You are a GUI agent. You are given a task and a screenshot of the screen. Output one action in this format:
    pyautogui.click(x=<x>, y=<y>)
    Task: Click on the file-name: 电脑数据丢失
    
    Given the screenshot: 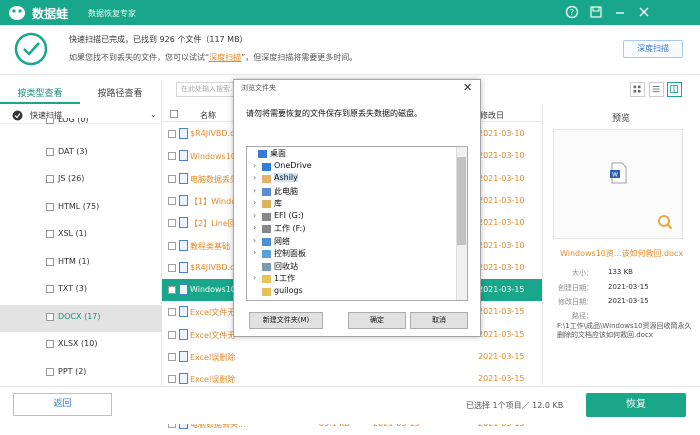 What is the action you would take?
    pyautogui.click(x=214, y=179)
    